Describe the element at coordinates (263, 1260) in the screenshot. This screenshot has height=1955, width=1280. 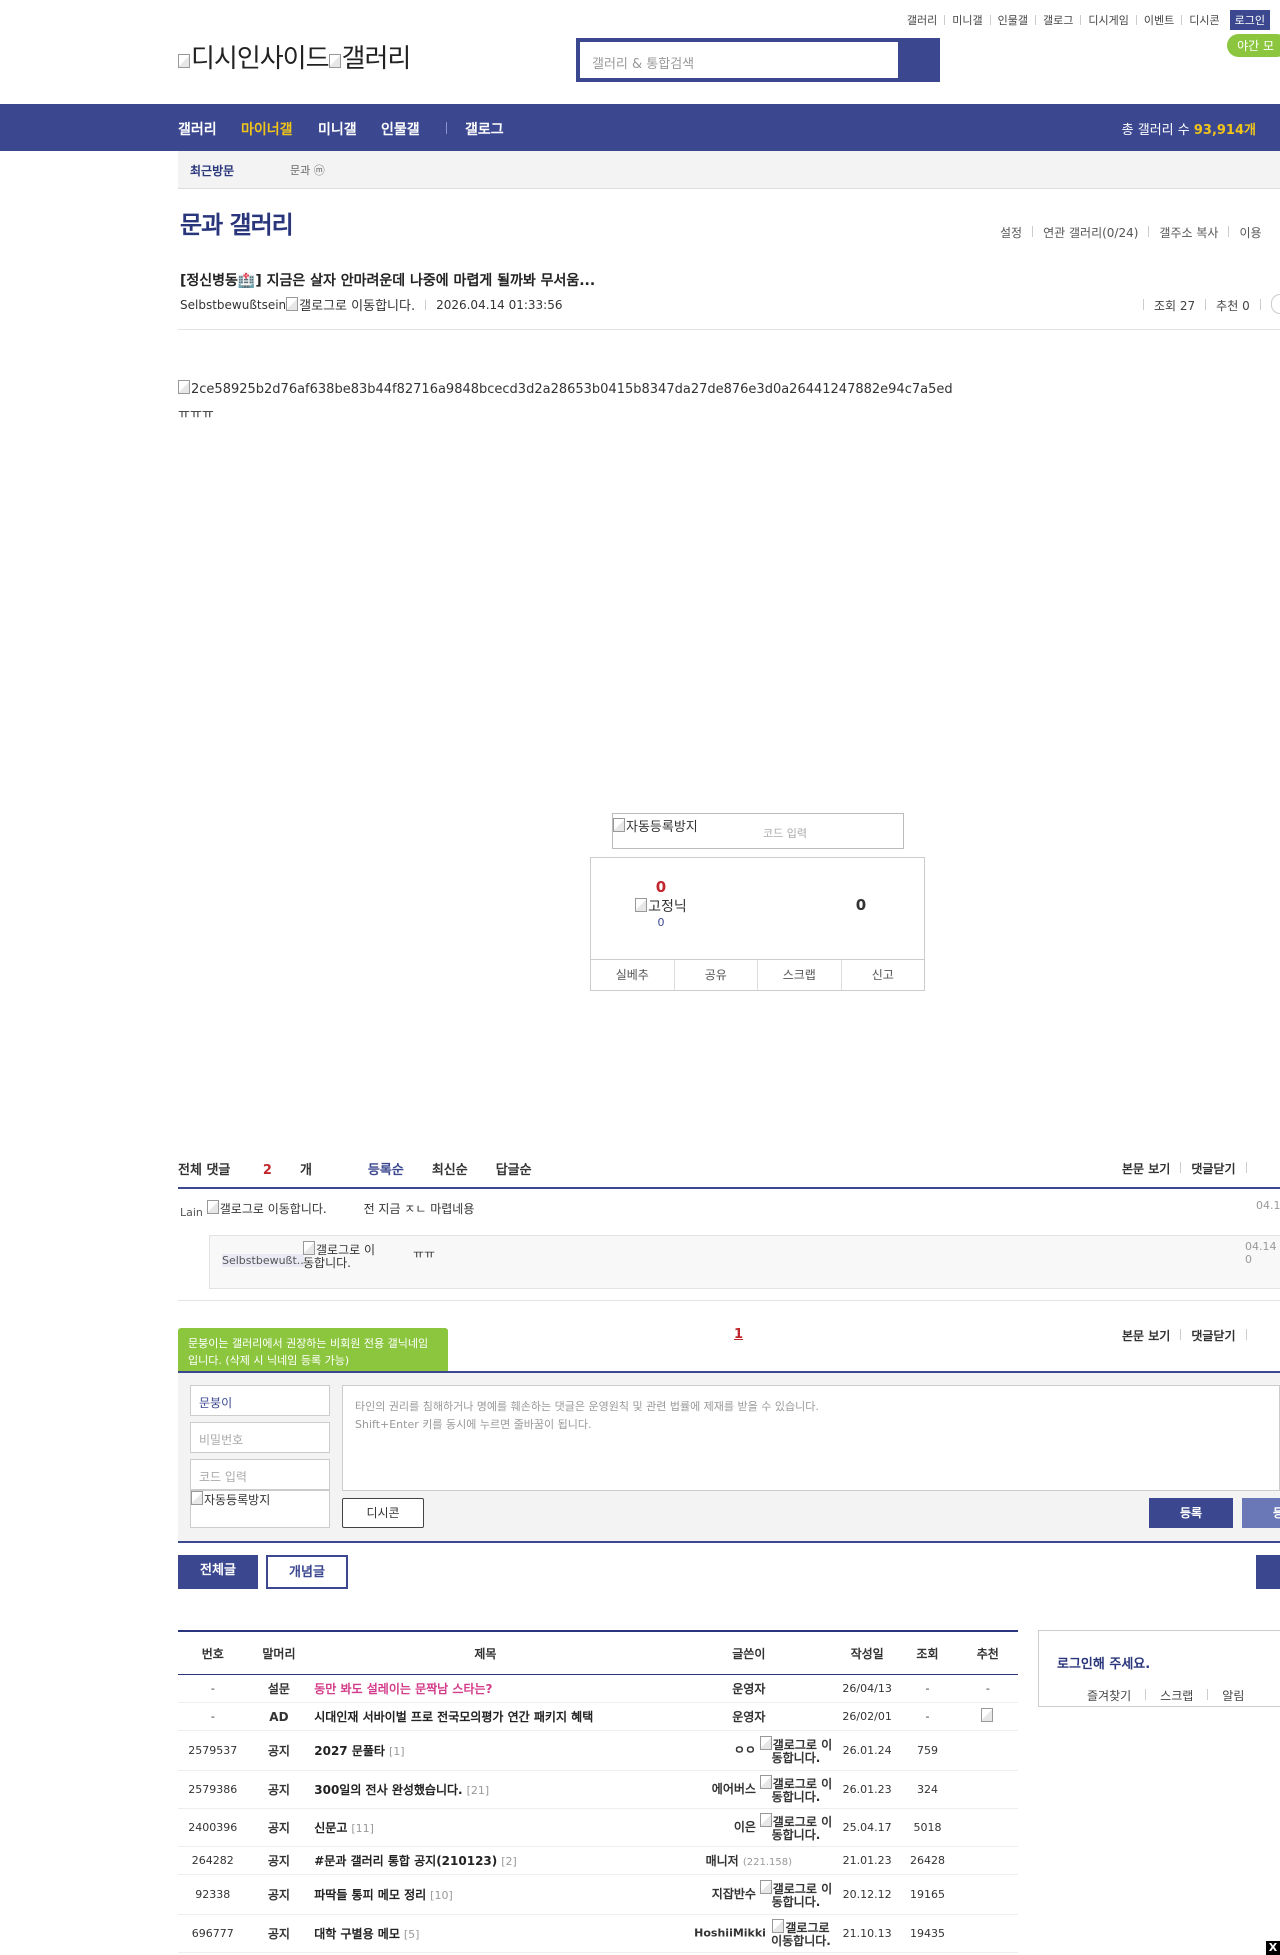
I see `reply-author: Selbstbewußt..` at that location.